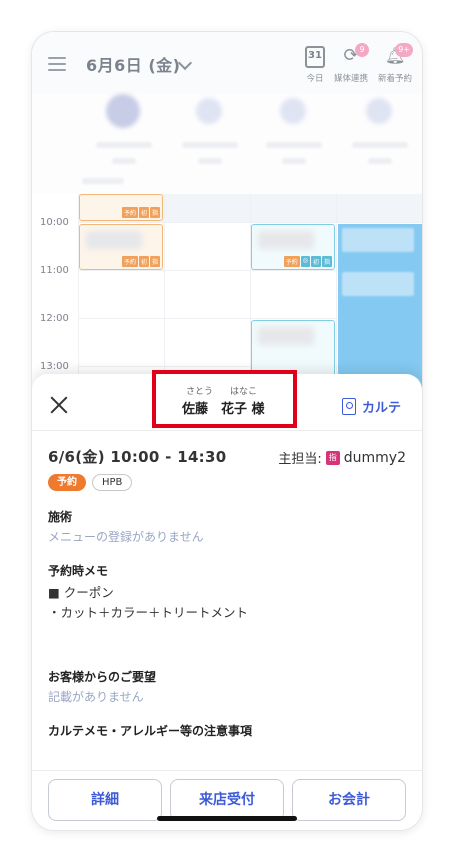 The height and width of the screenshot is (862, 454). Describe the element at coordinates (148, 612) in the screenshot. I see `memo-line: ・カット＋カラー＋トリートメント` at that location.